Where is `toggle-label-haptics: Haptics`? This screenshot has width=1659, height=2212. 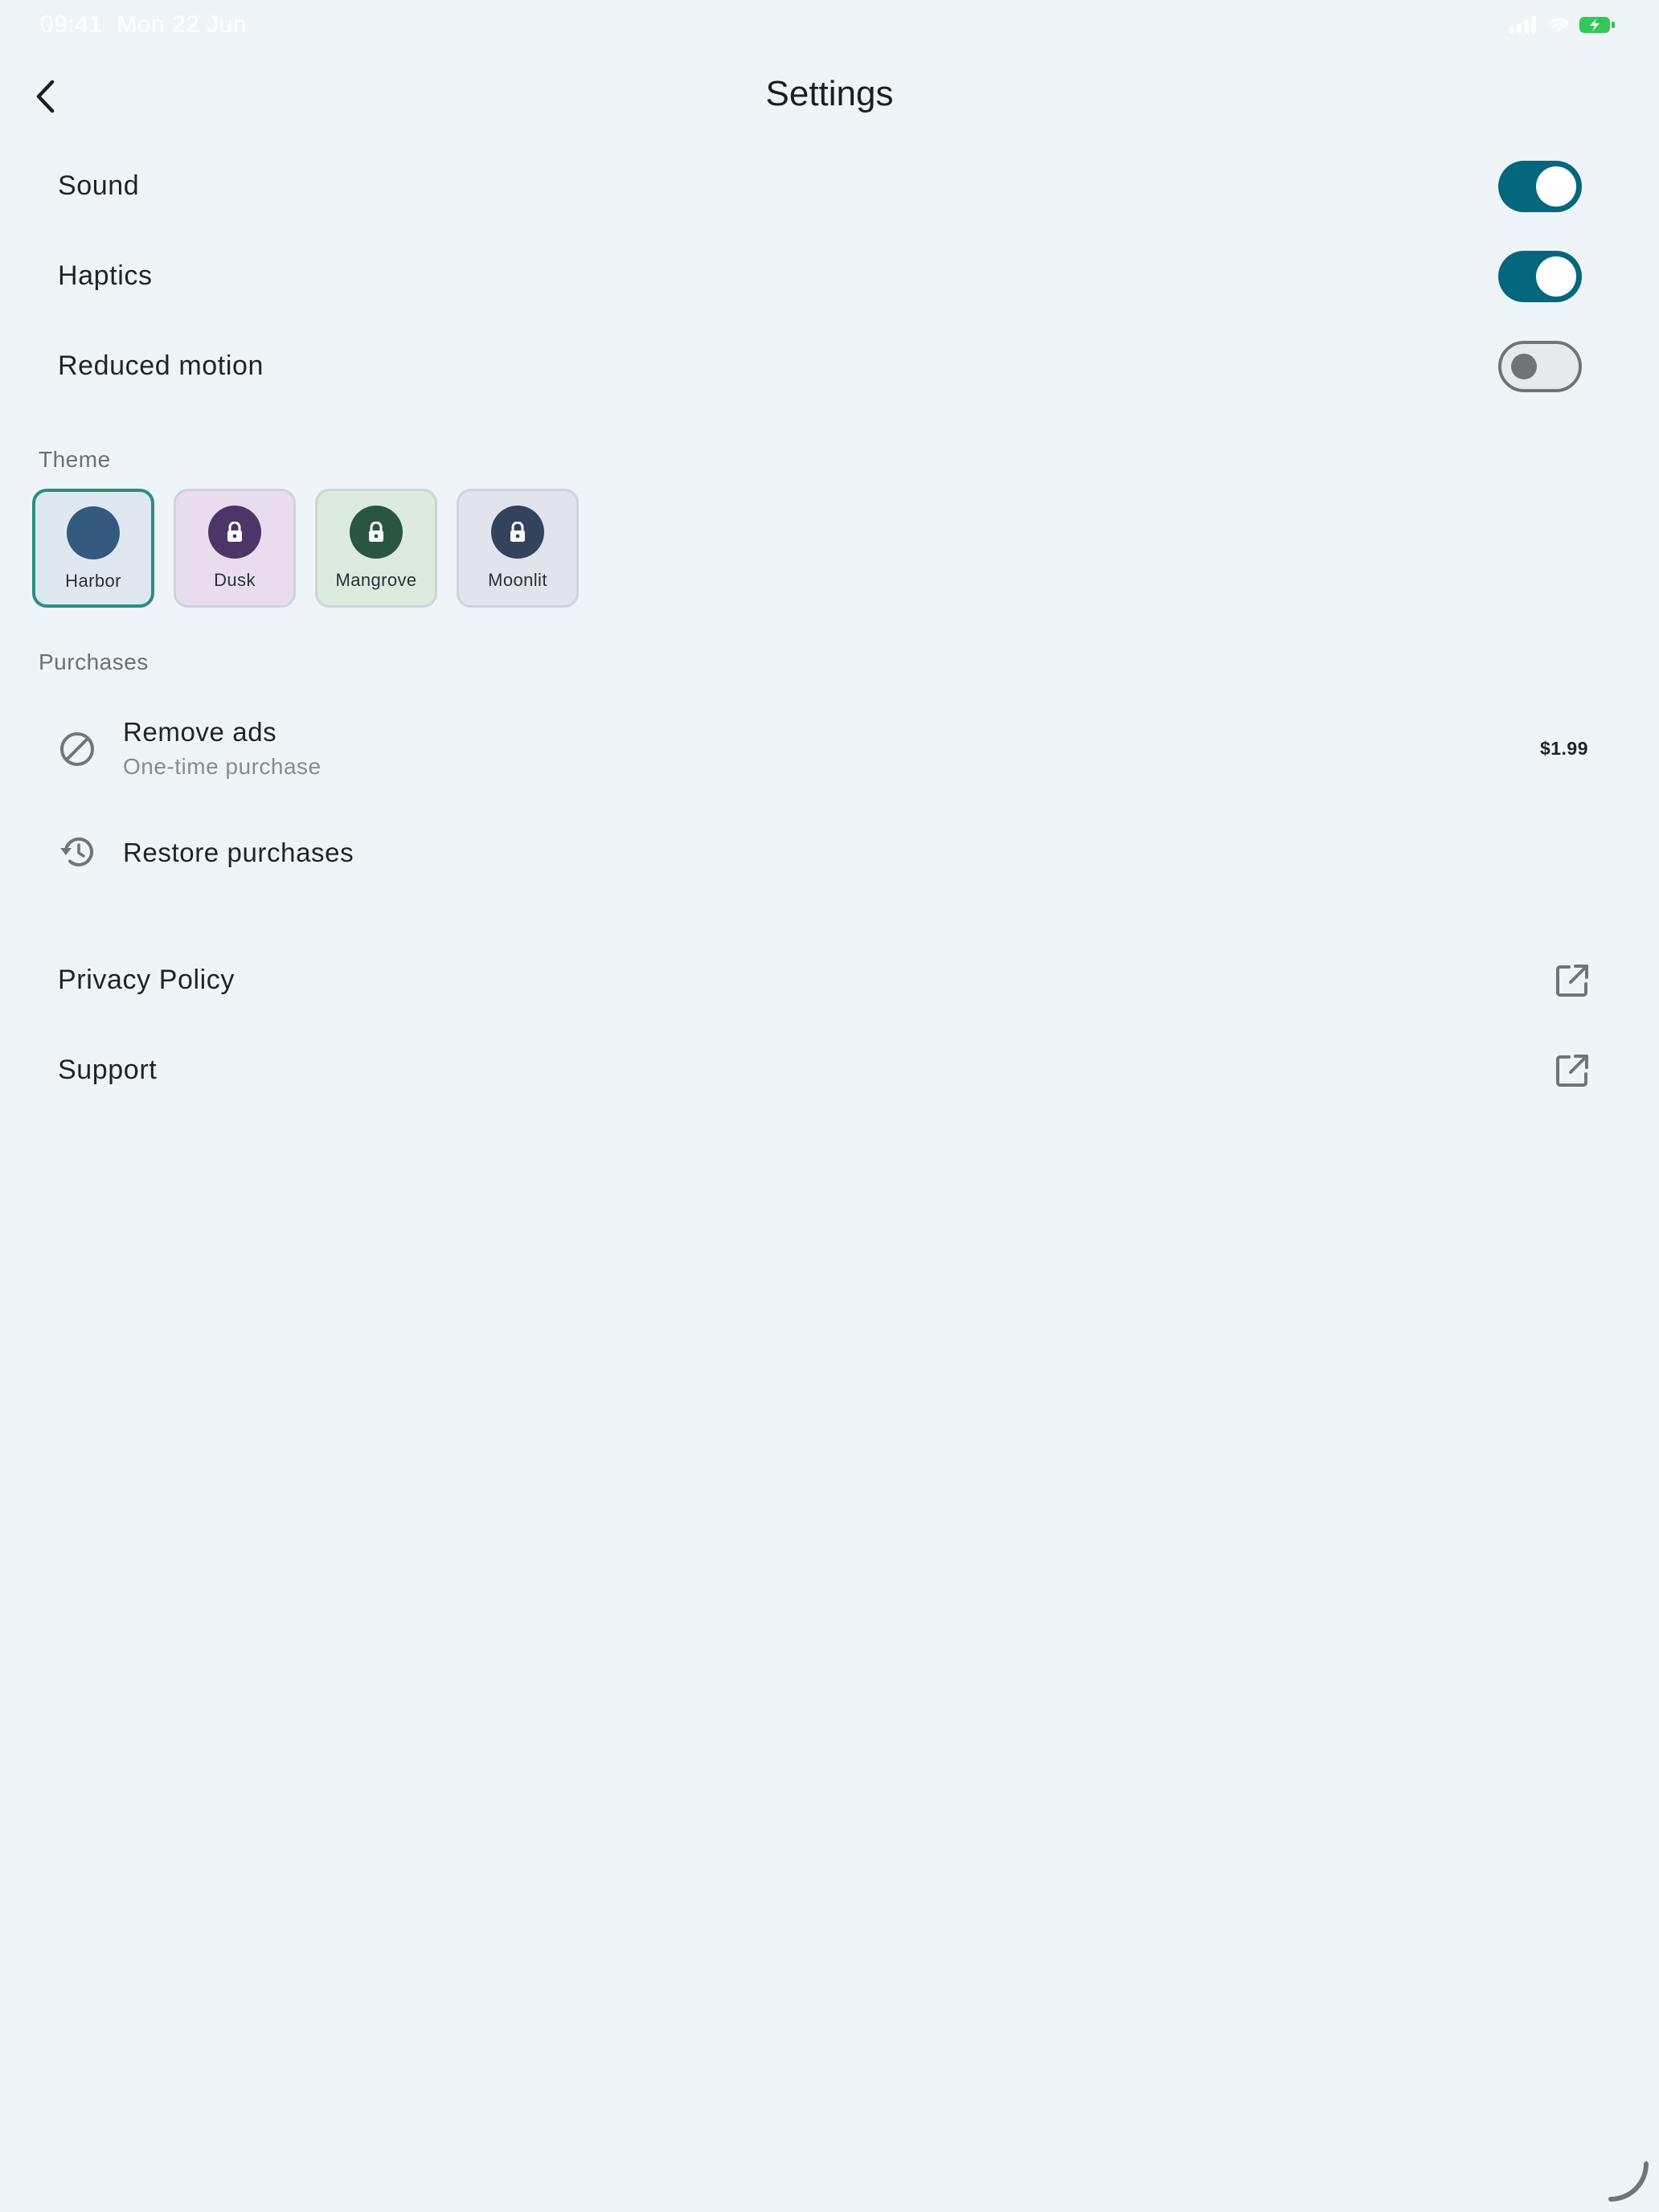 toggle-label-haptics: Haptics is located at coordinates (105, 275).